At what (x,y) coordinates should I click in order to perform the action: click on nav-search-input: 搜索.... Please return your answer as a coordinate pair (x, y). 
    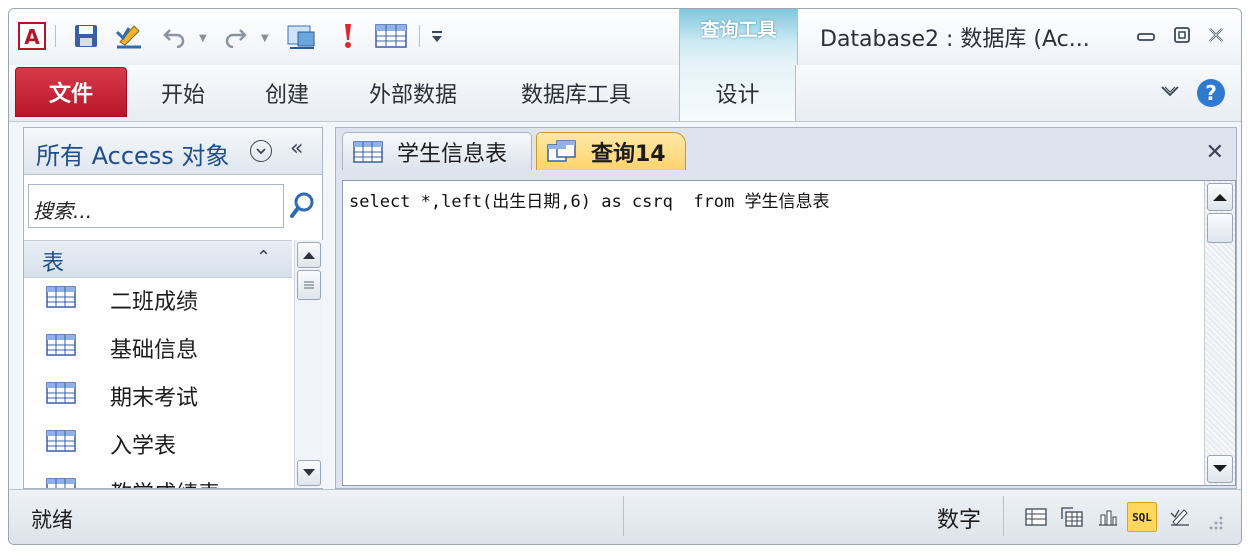
    Looking at the image, I should click on (156, 206).